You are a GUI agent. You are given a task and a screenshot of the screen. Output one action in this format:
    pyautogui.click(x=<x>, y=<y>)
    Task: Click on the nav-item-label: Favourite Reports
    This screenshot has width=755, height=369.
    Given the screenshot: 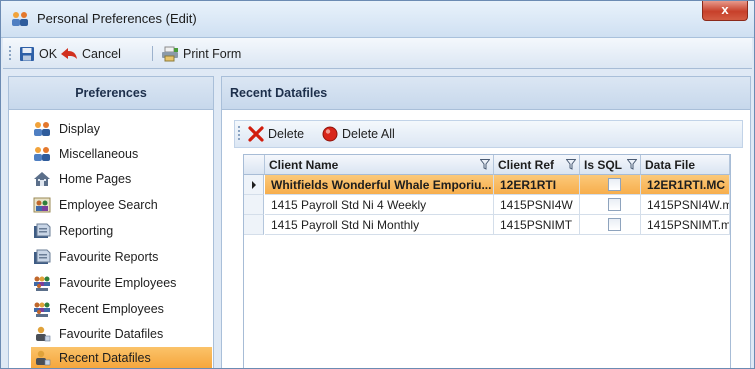 What is the action you would take?
    pyautogui.click(x=109, y=257)
    